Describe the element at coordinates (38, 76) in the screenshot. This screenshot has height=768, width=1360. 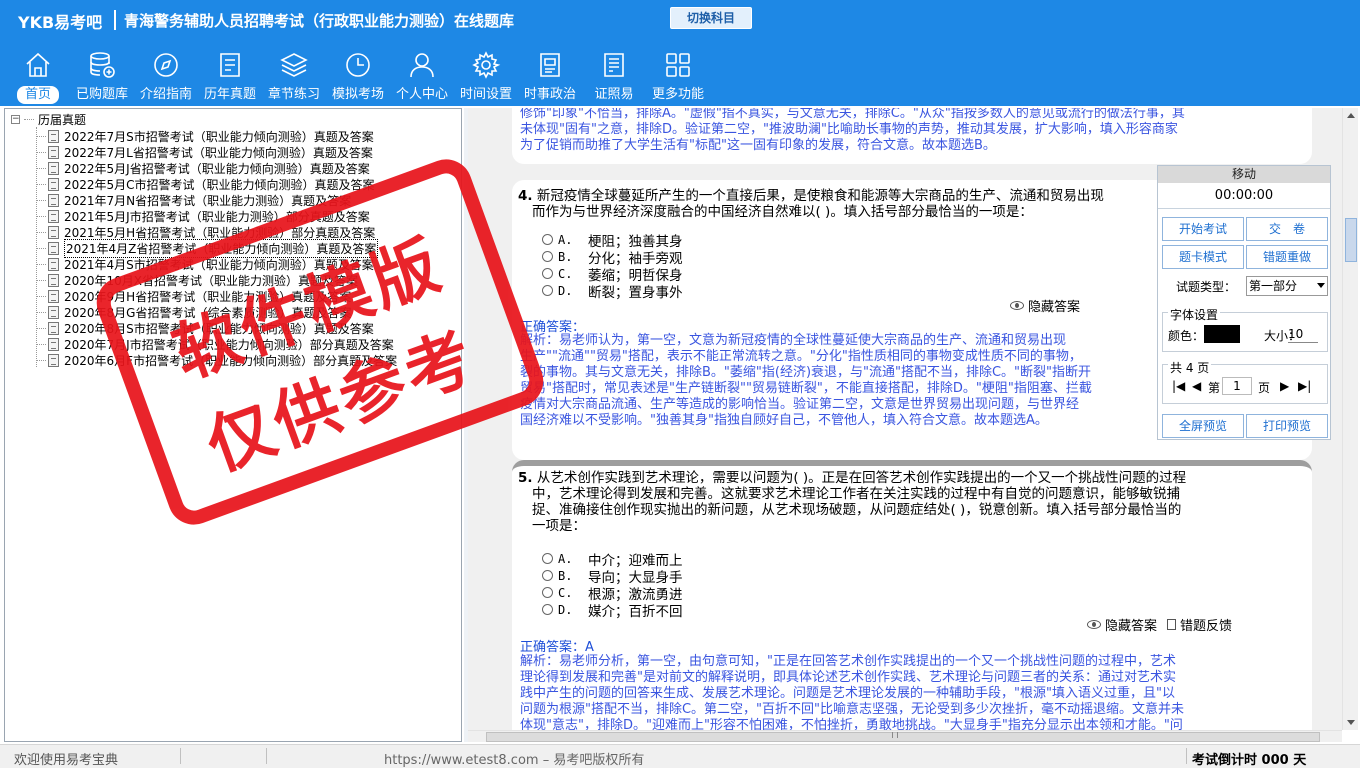
I see `nav-home: 首页` at that location.